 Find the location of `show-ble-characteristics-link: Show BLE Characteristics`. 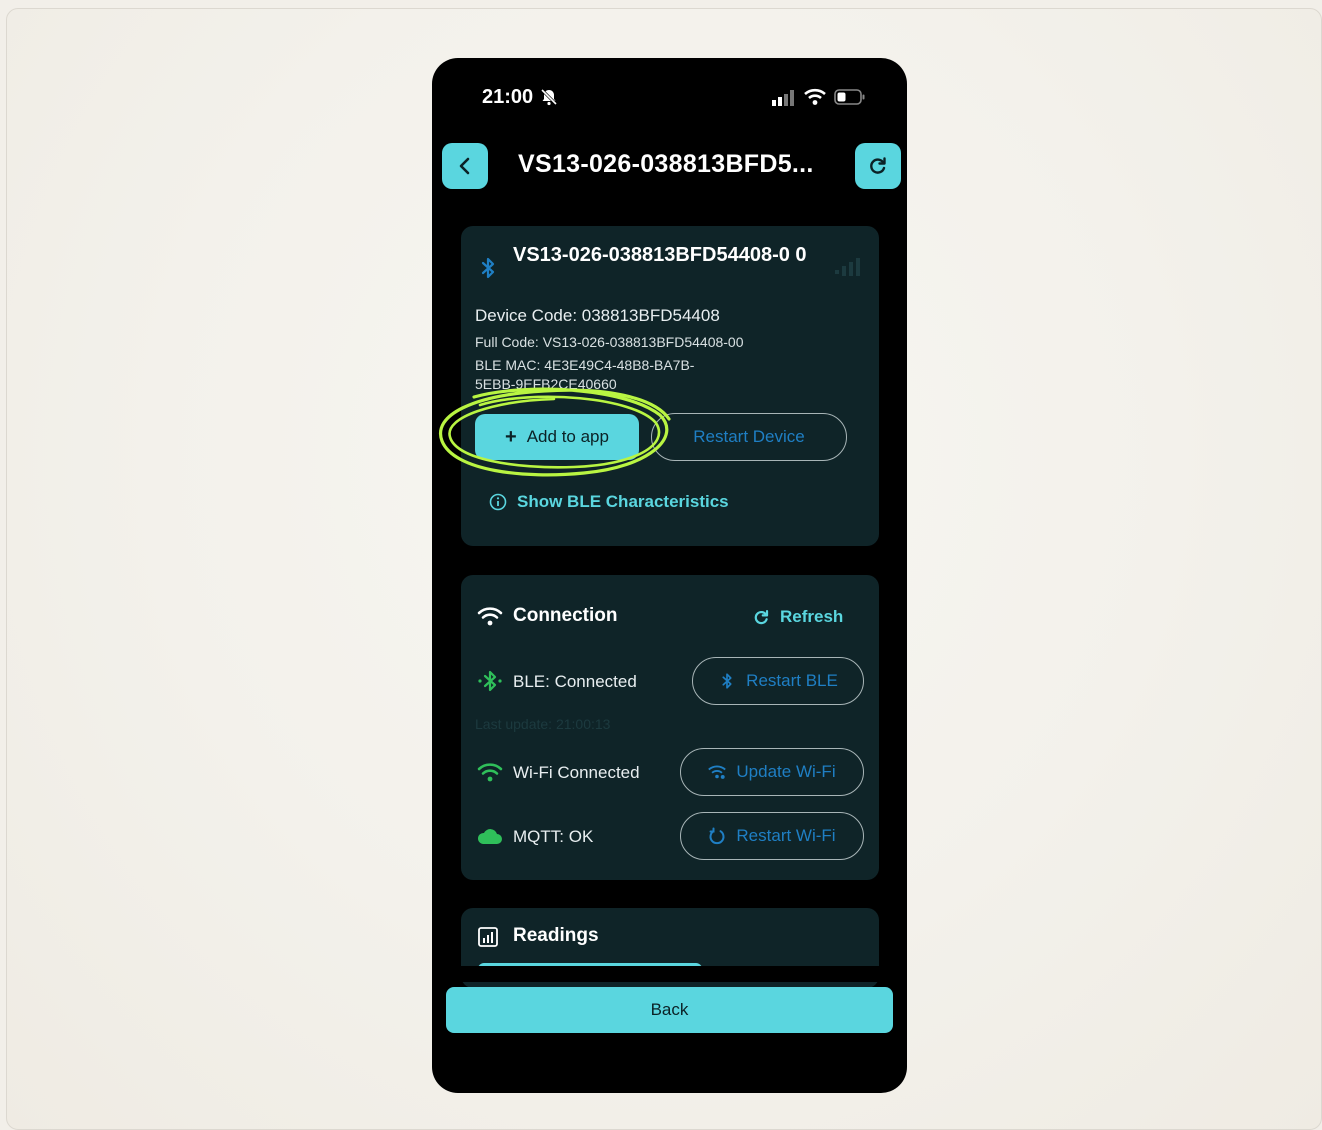

show-ble-characteristics-link: Show BLE Characteristics is located at coordinates (609, 502).